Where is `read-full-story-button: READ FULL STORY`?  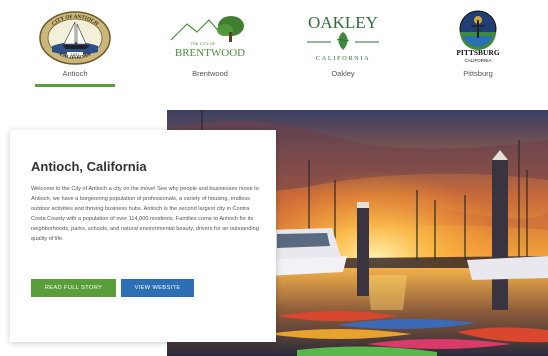 read-full-story-button: READ FULL STORY is located at coordinates (73, 288).